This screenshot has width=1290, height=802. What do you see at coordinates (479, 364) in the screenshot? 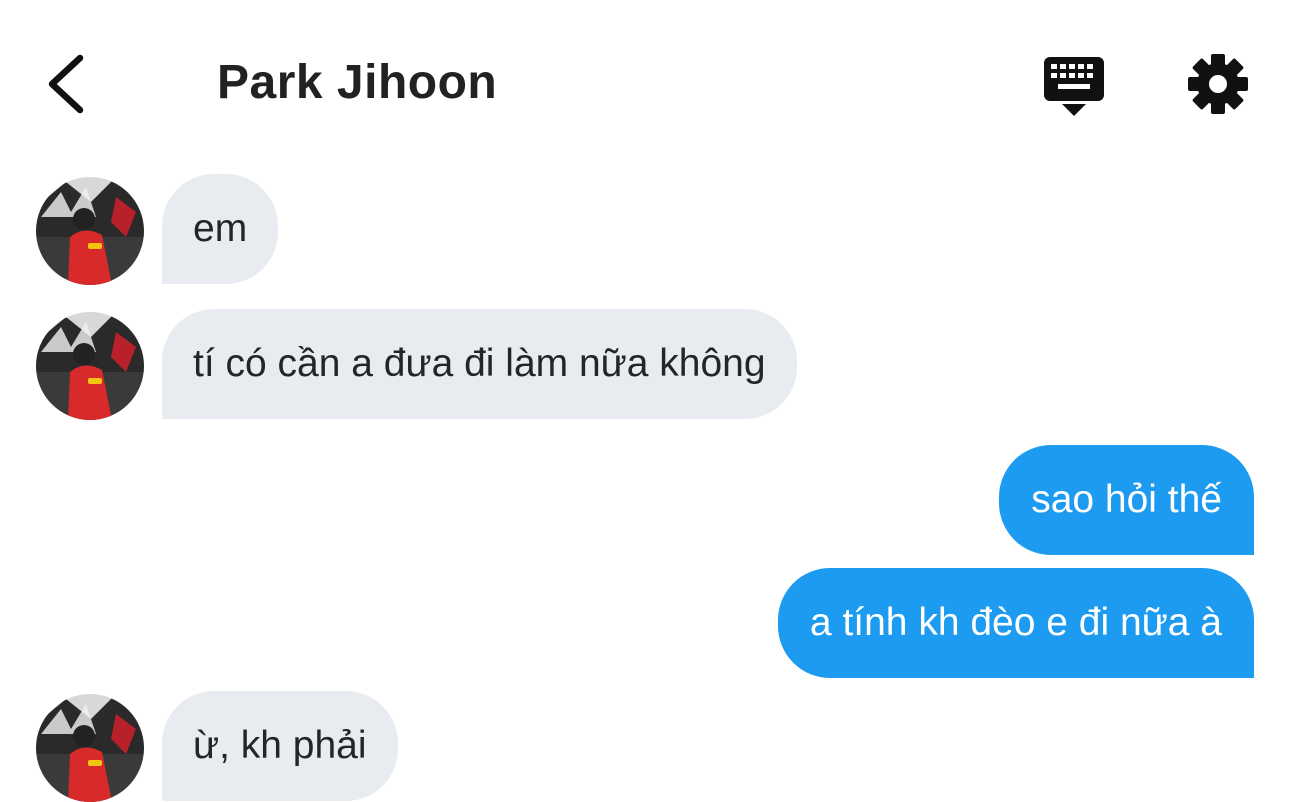
I see `message-bubble-incoming: tí có cần a đưa đi làm nữa không` at bounding box center [479, 364].